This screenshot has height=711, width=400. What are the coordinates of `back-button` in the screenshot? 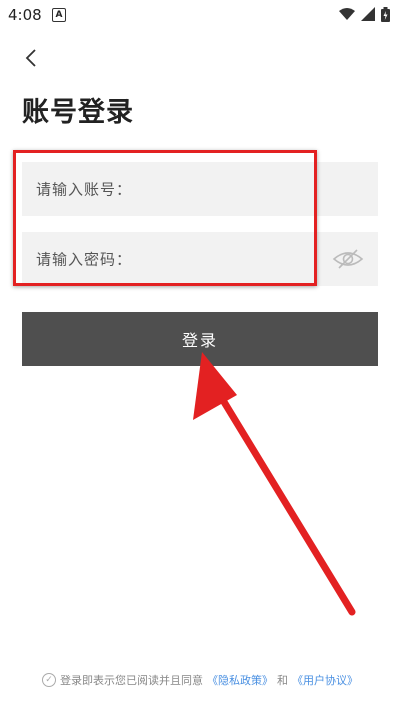 It's located at (33, 59).